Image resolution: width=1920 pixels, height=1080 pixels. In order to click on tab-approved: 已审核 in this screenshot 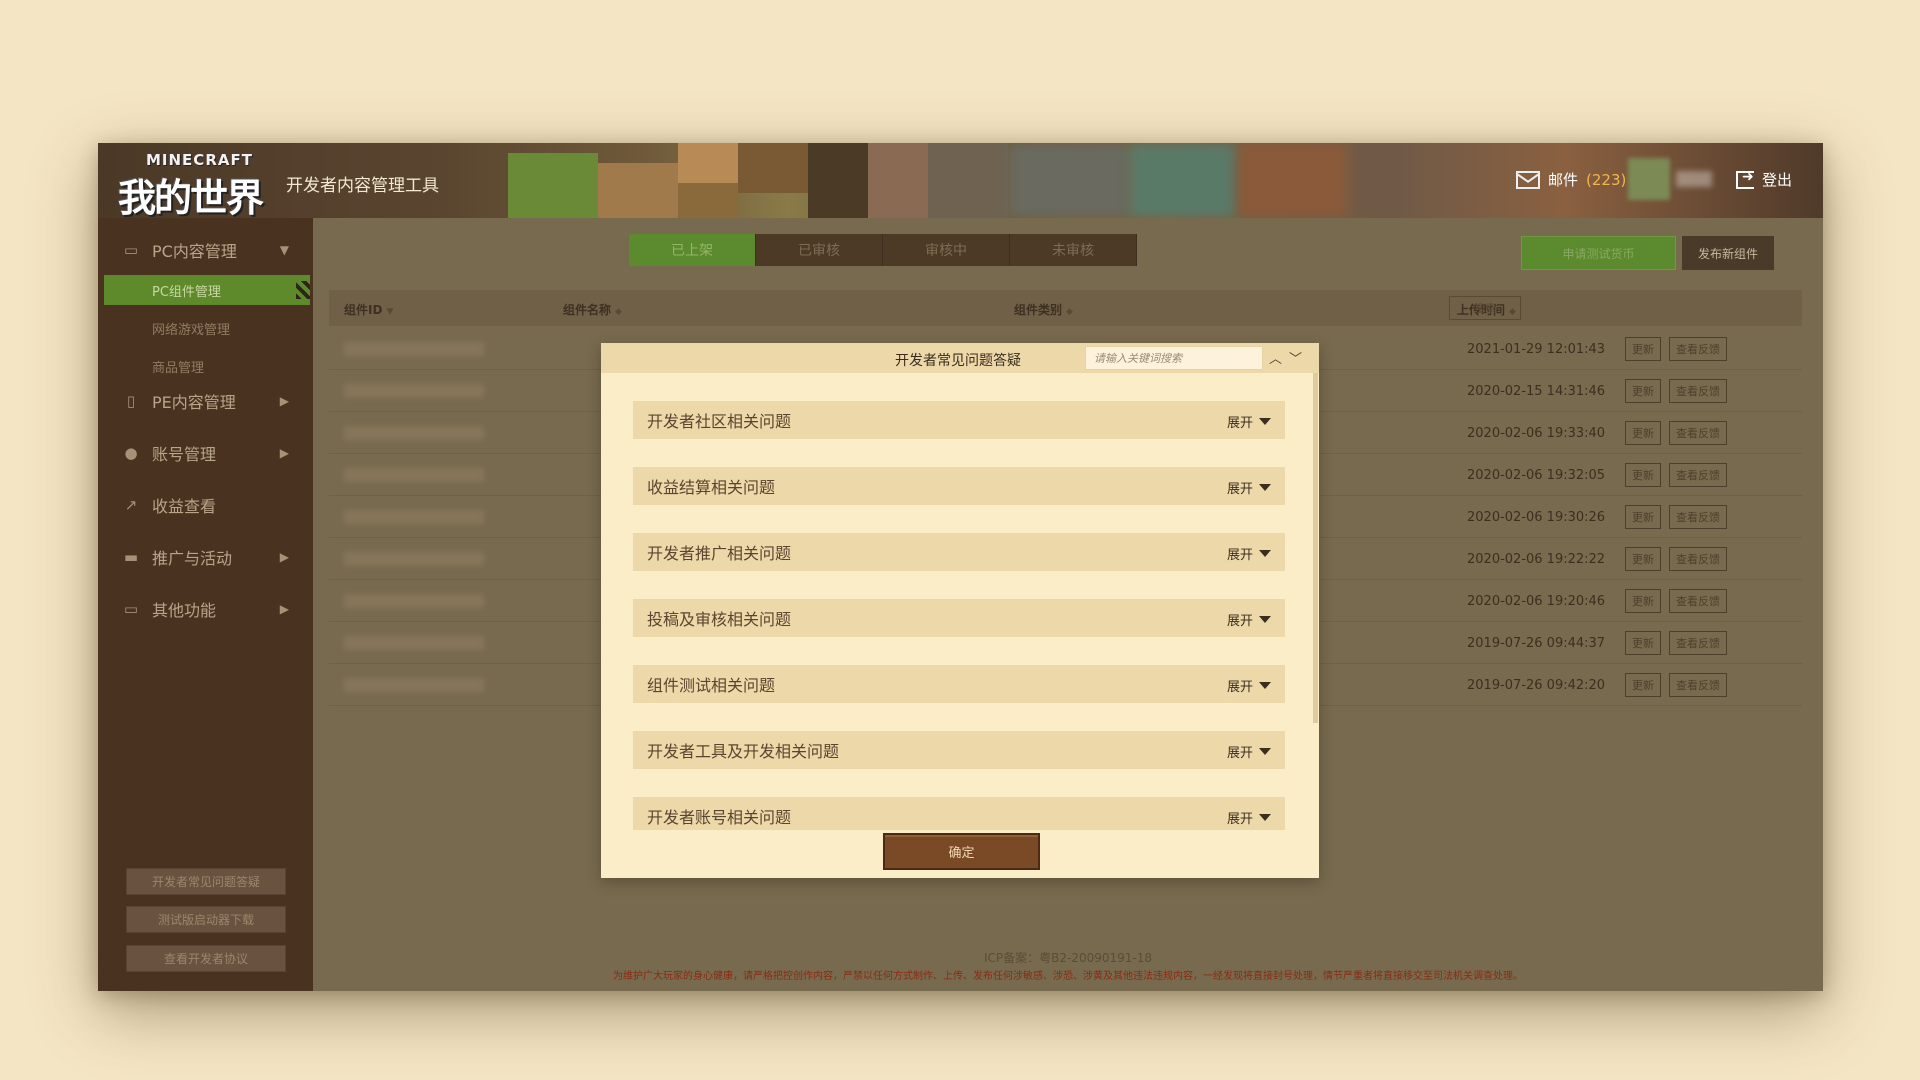, I will do `click(819, 250)`.